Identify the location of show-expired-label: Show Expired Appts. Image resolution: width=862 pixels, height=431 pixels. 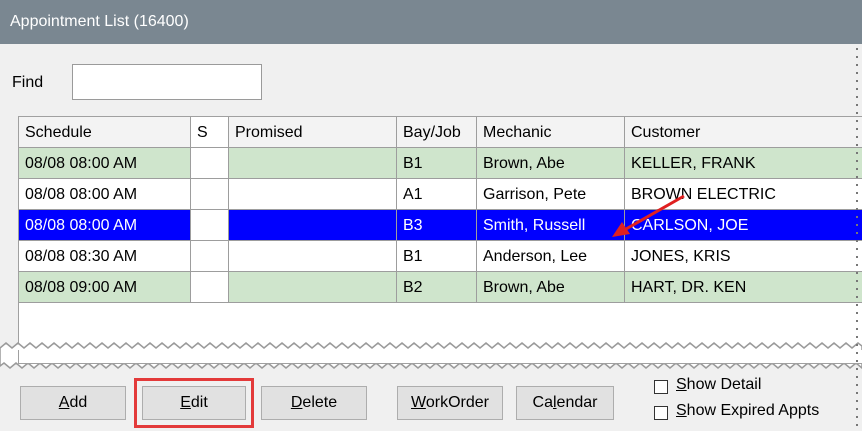
(747, 411).